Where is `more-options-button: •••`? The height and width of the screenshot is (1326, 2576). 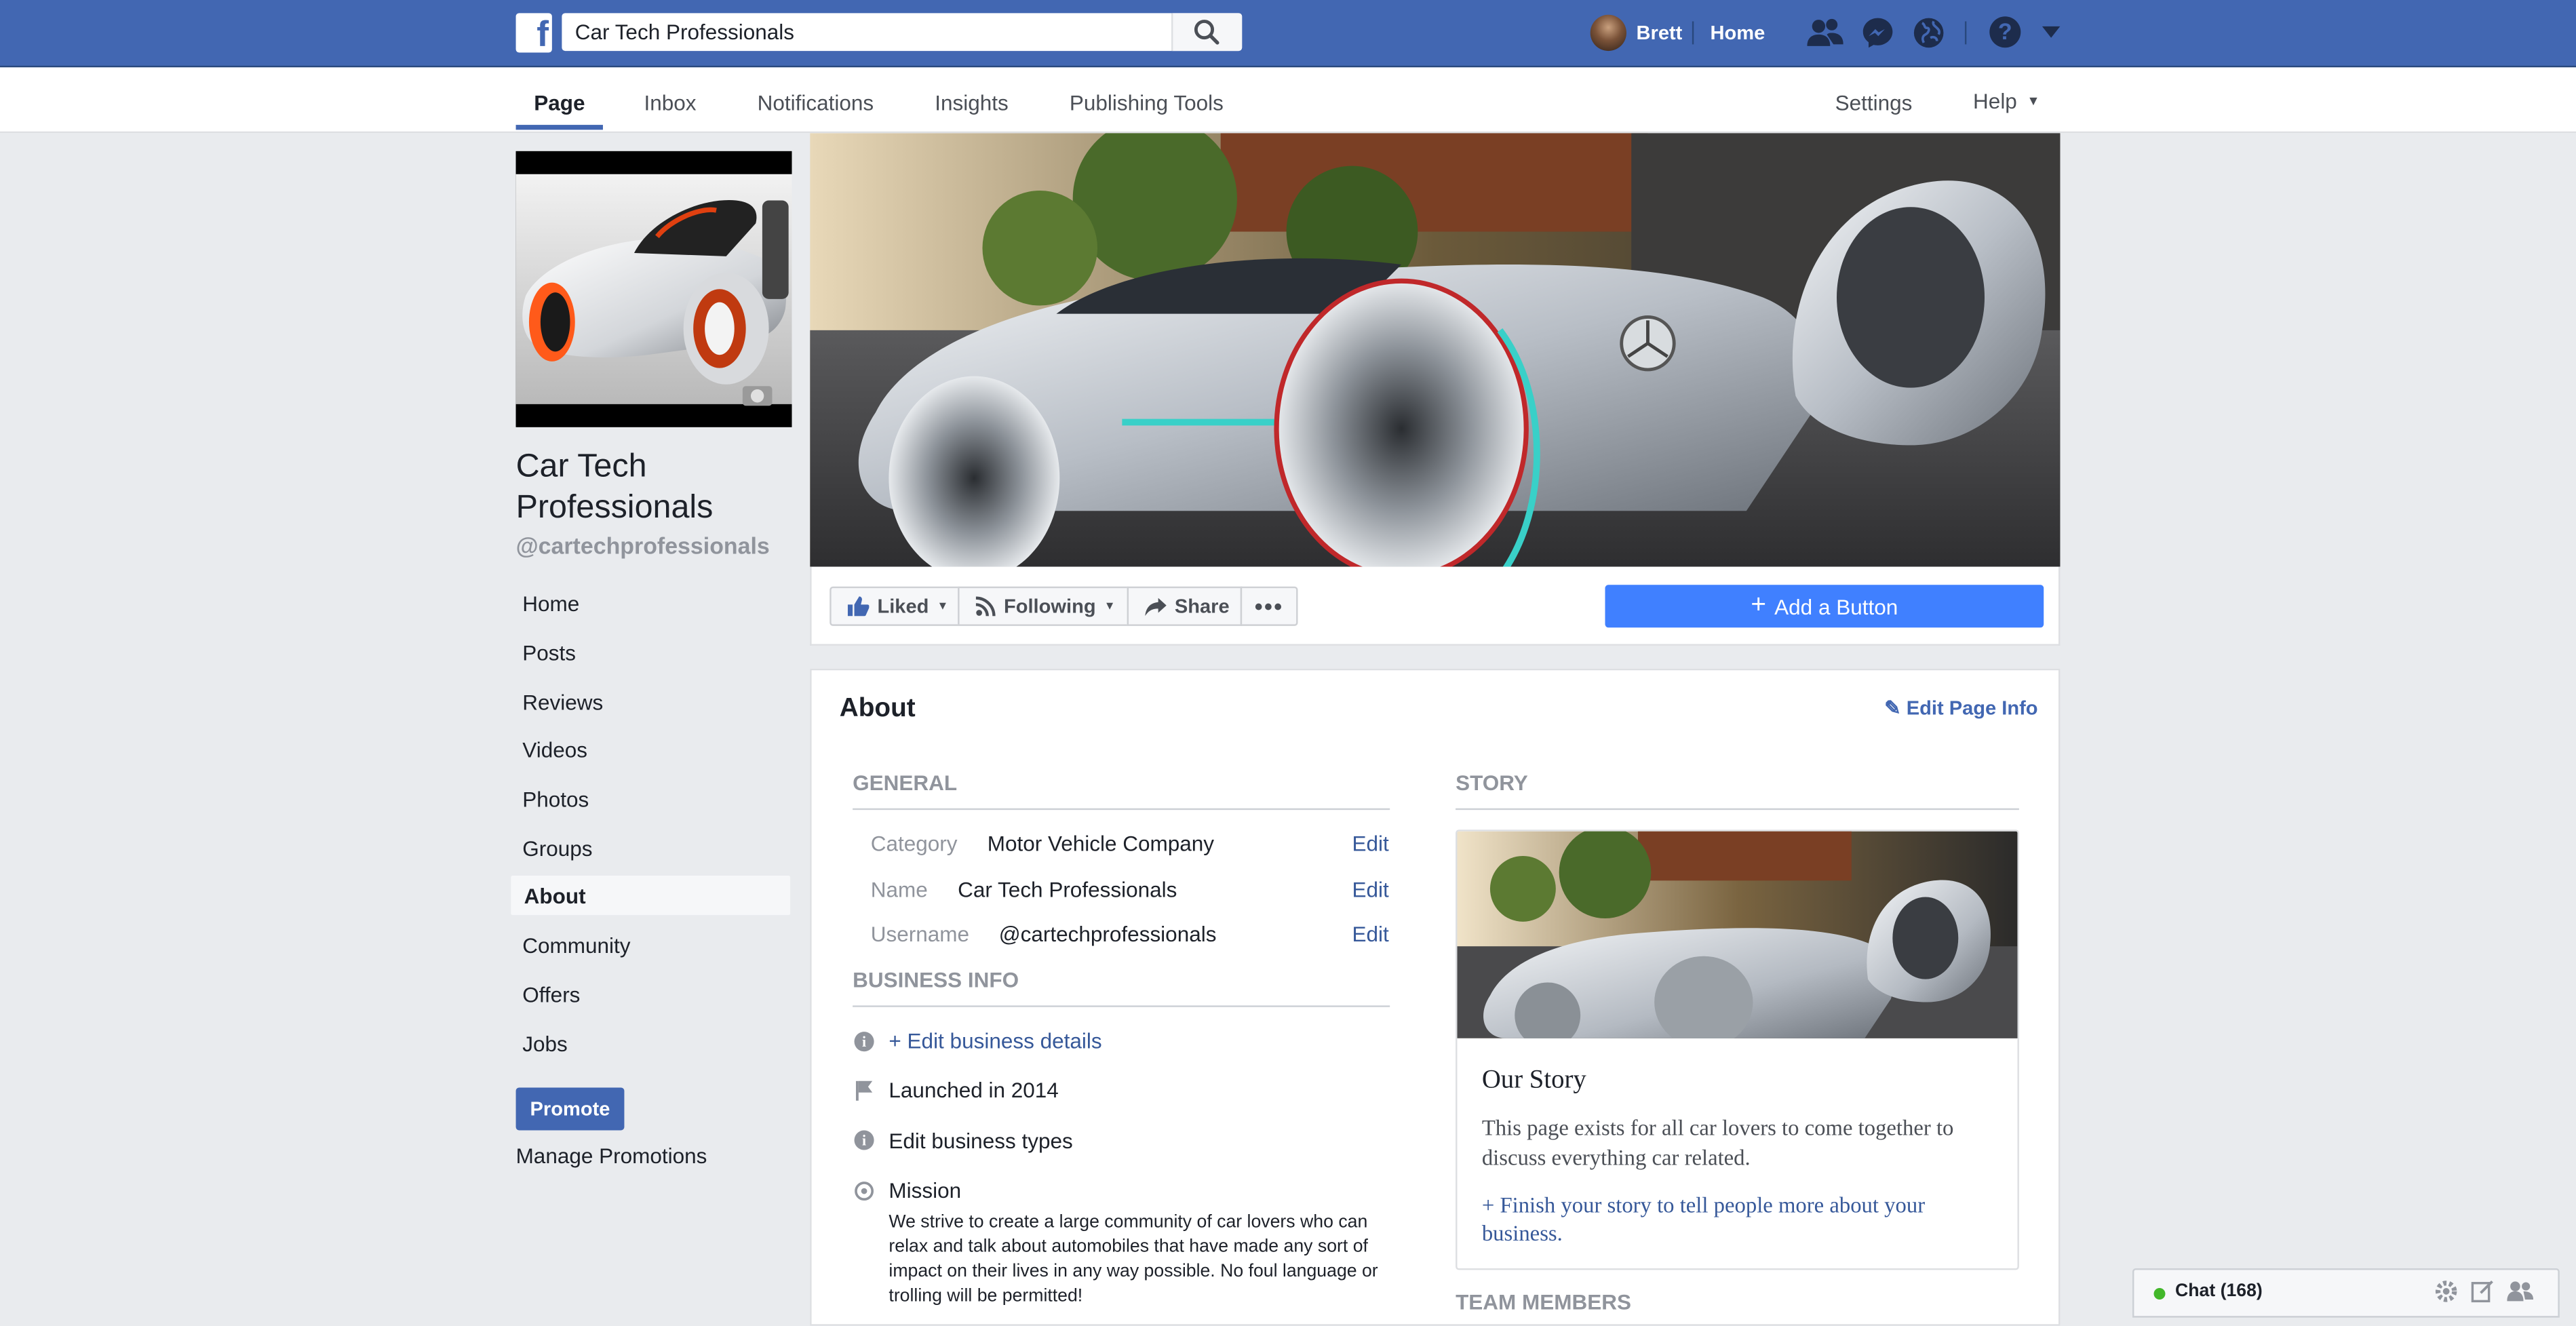
more-options-button: ••• is located at coordinates (1269, 606).